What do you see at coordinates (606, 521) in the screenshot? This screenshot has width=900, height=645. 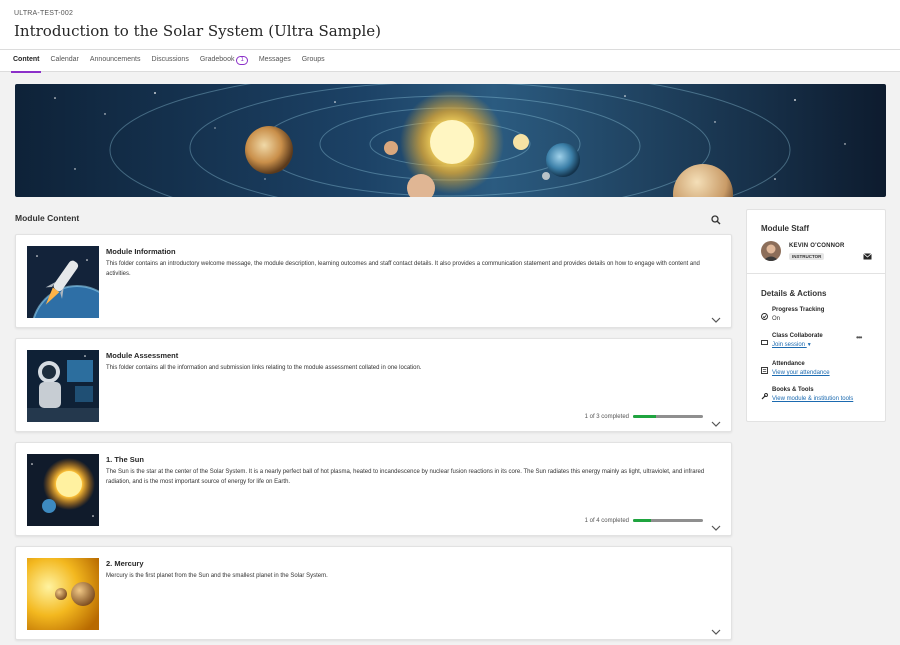 I see `progress-text: 1 of 4 completed` at bounding box center [606, 521].